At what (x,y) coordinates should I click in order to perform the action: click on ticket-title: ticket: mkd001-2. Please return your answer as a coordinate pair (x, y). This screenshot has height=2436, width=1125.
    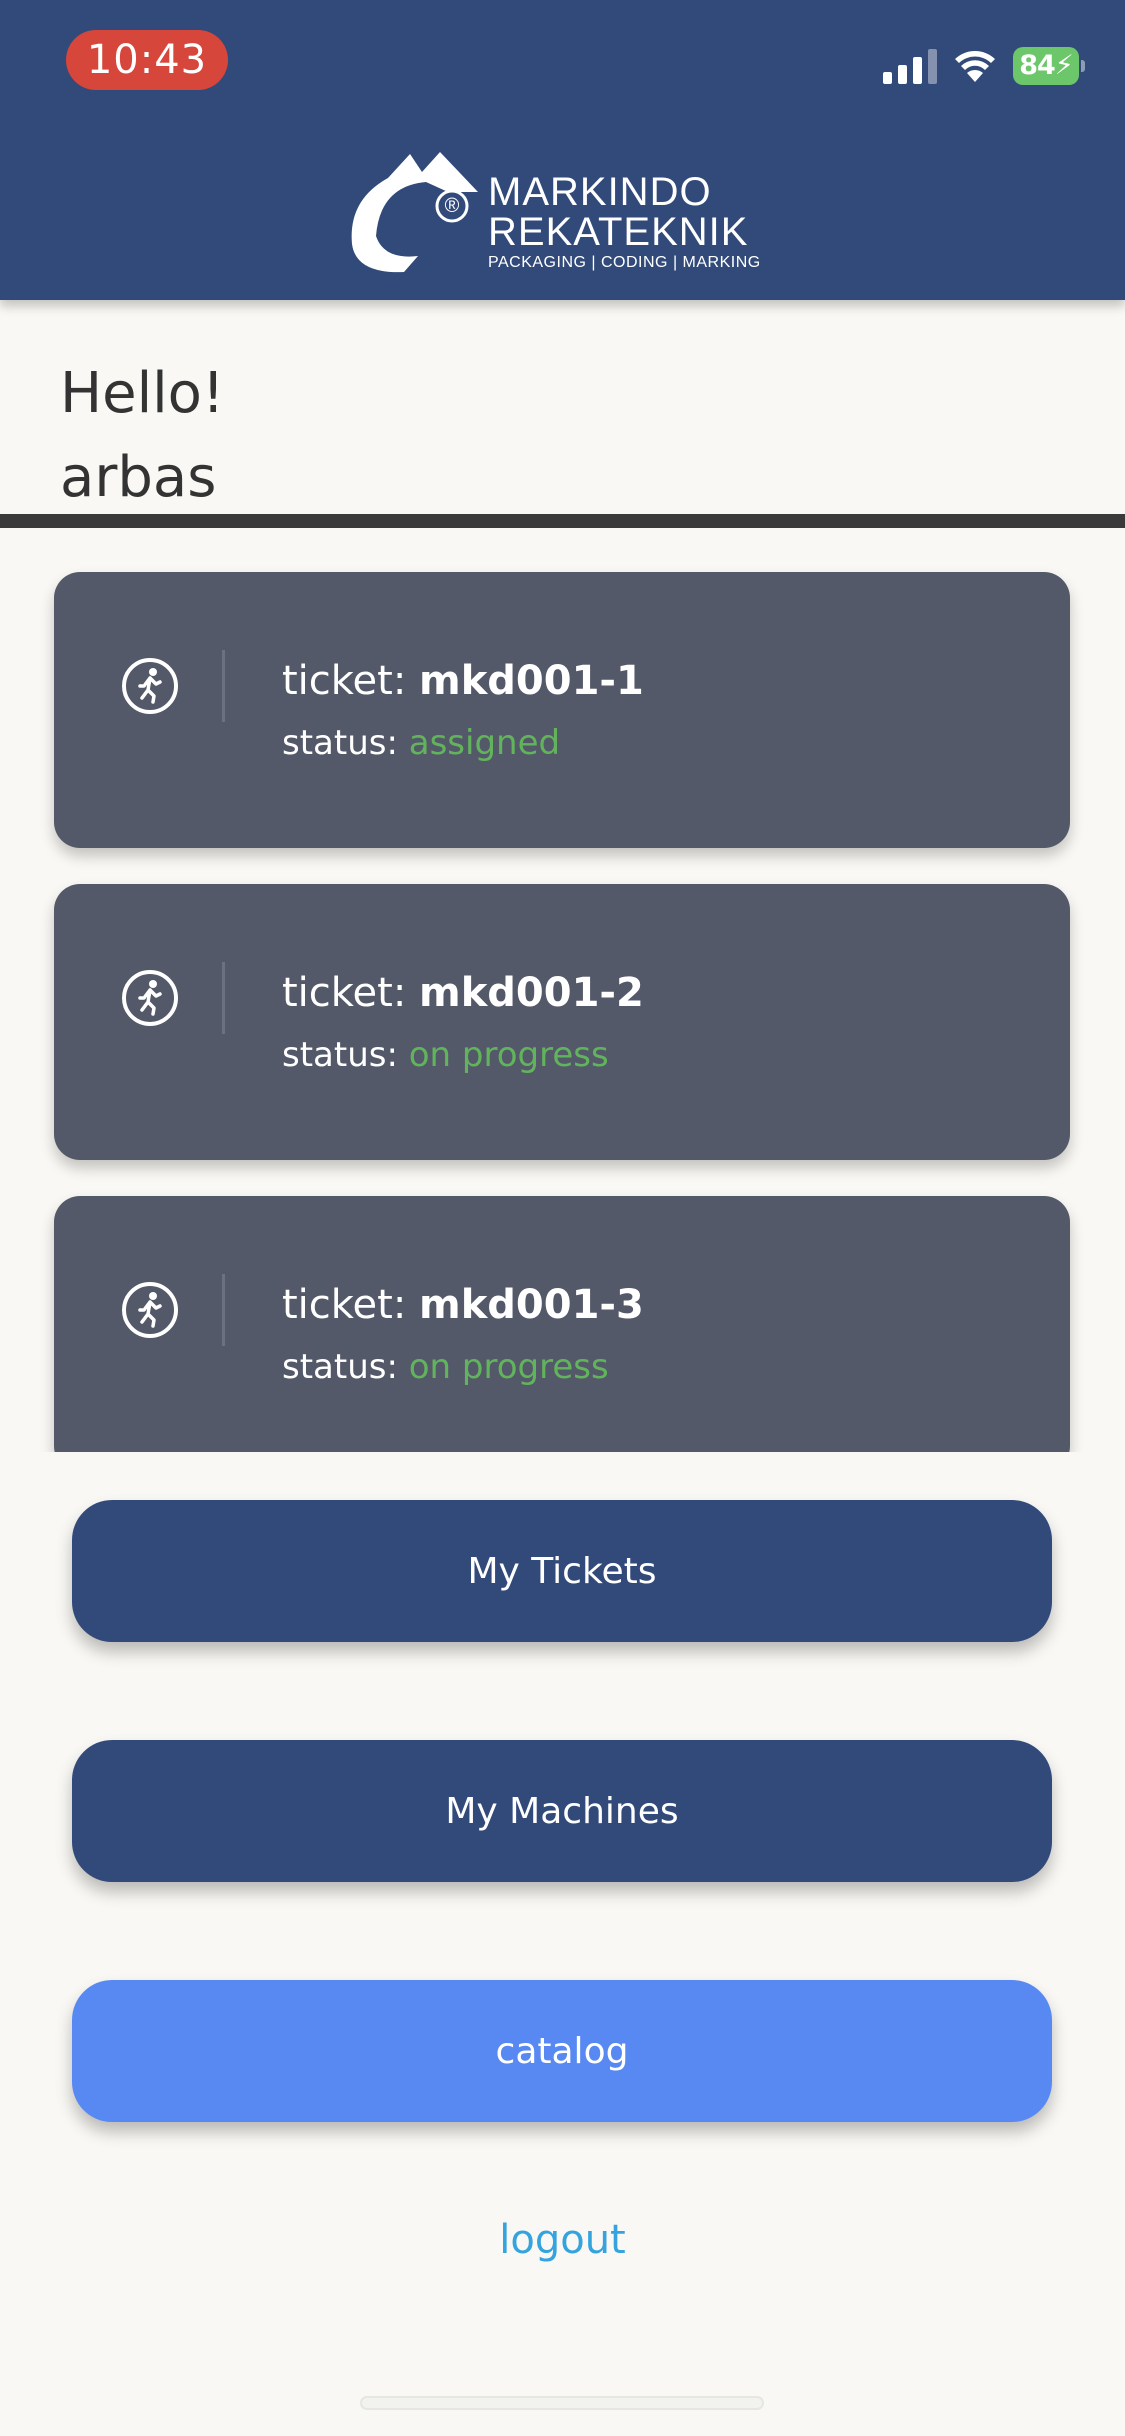
    Looking at the image, I should click on (463, 993).